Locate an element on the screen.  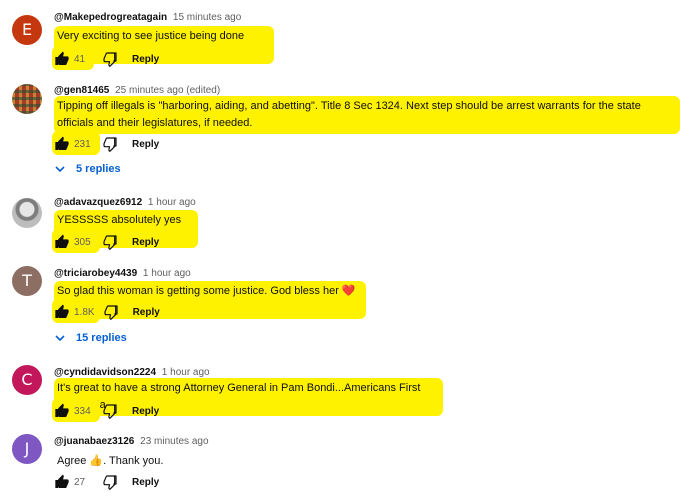
like-count: 231 is located at coordinates (82, 144).